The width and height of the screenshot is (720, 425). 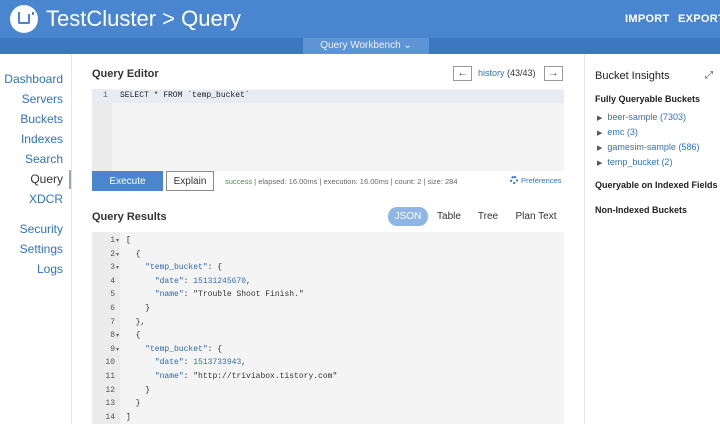 What do you see at coordinates (449, 216) in the screenshot?
I see `tab-table: Table` at bounding box center [449, 216].